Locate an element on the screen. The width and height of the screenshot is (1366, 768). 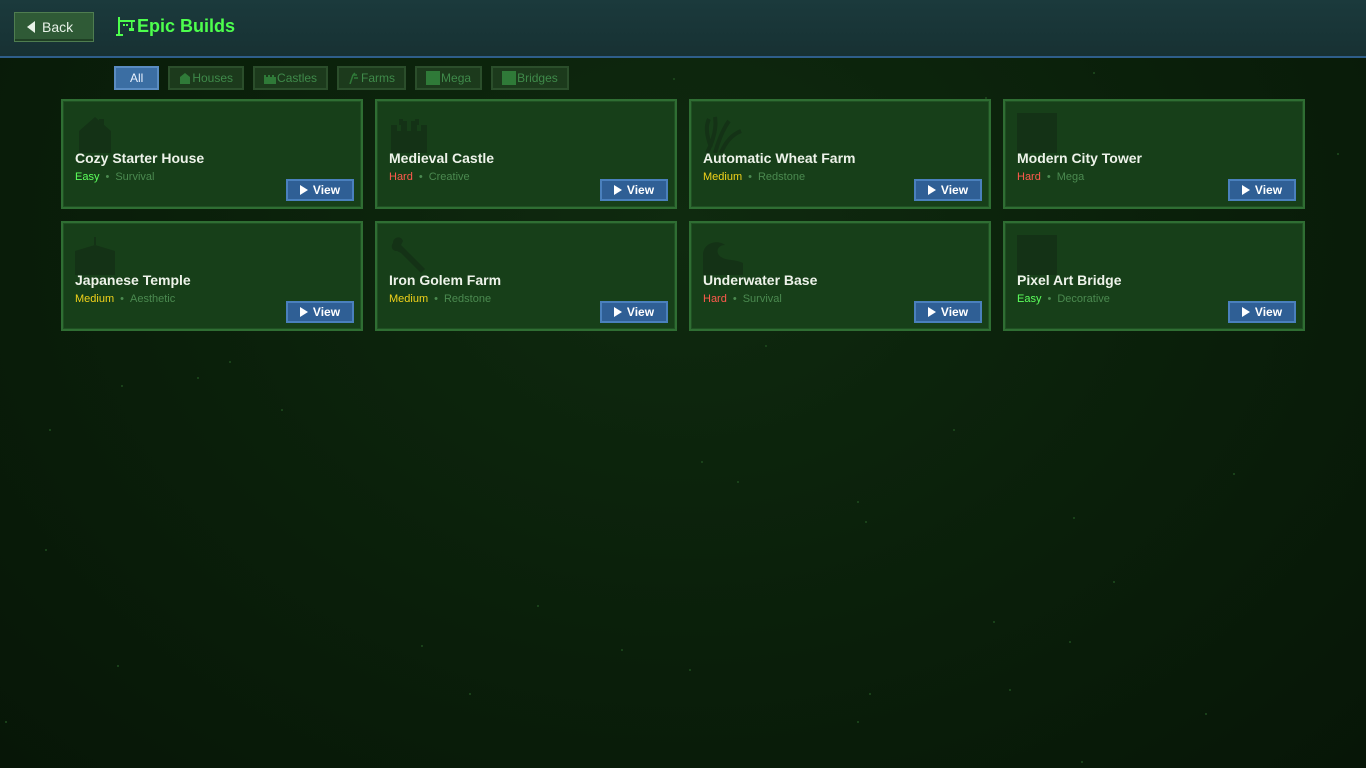
bridge-block-icon is located at coordinates (1037, 255).